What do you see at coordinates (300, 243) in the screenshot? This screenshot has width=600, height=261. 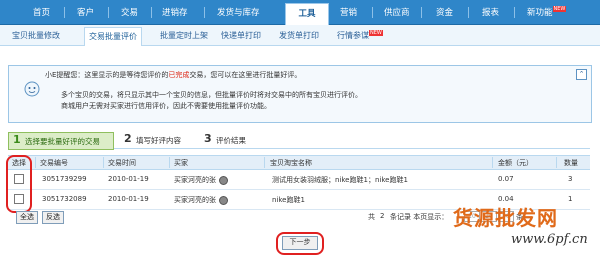 I see `next-step-button: 下一步` at bounding box center [300, 243].